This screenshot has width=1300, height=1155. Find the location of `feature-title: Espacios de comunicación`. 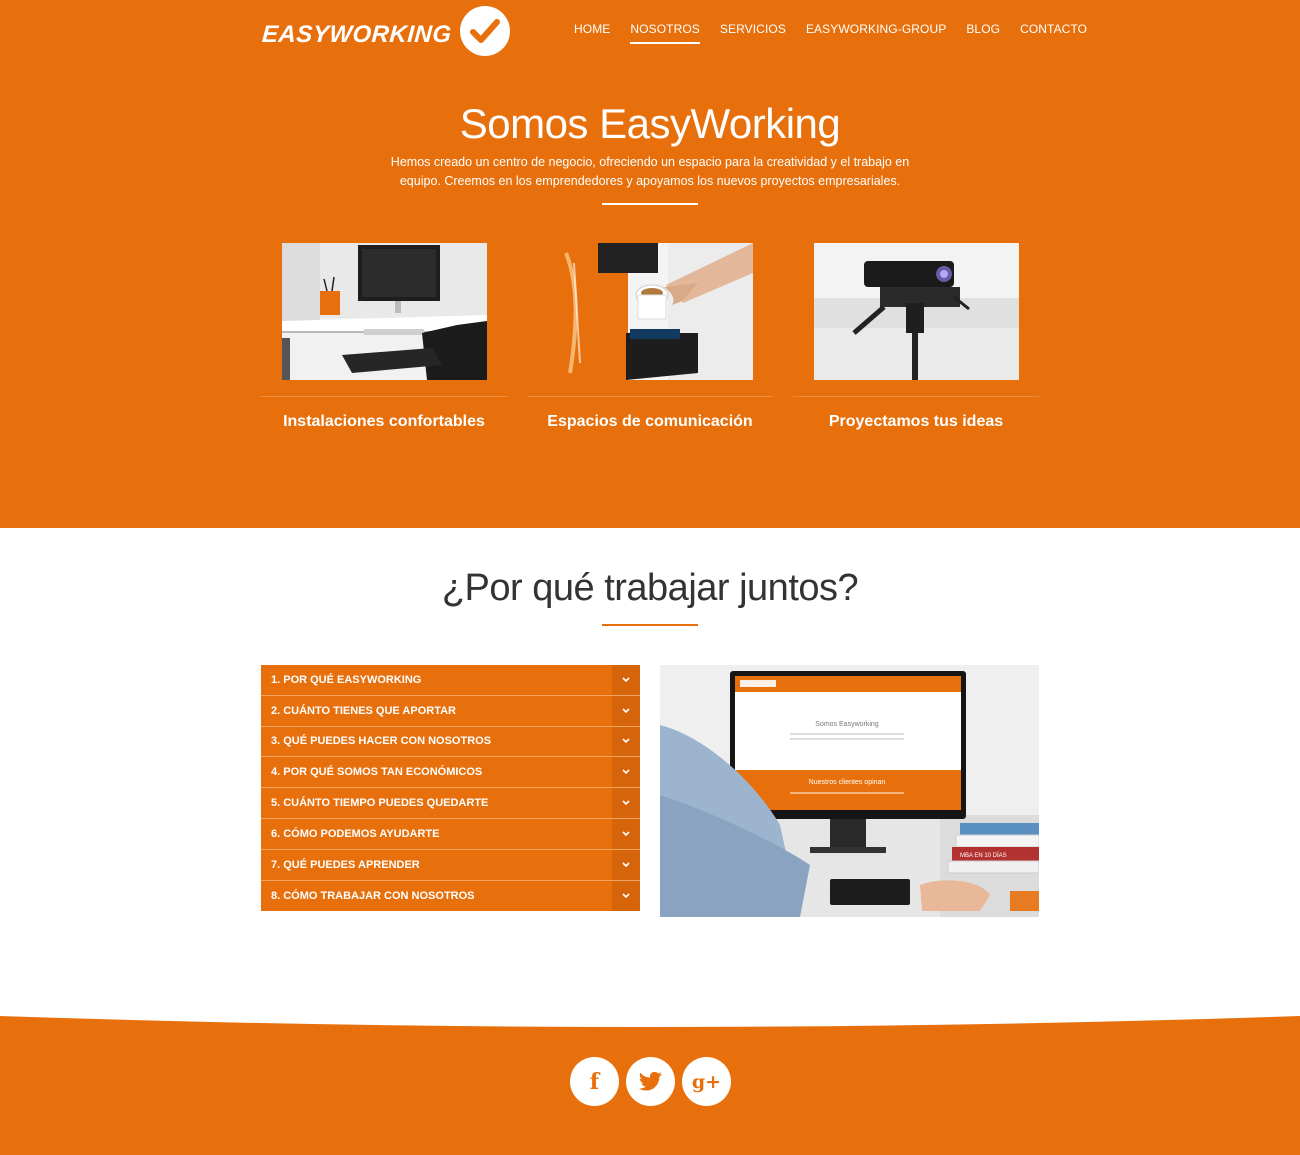

feature-title: Espacios de comunicación is located at coordinates (650, 421).